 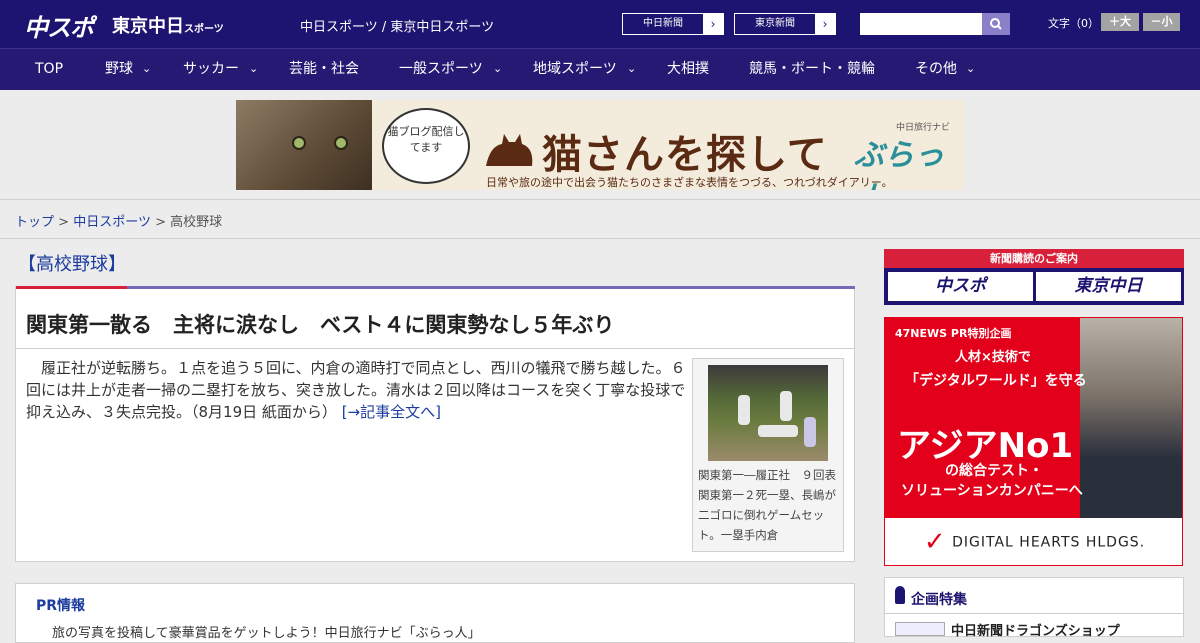 What do you see at coordinates (996, 381) in the screenshot?
I see `ad-line-2: 「デジタルワールド」を守る` at bounding box center [996, 381].